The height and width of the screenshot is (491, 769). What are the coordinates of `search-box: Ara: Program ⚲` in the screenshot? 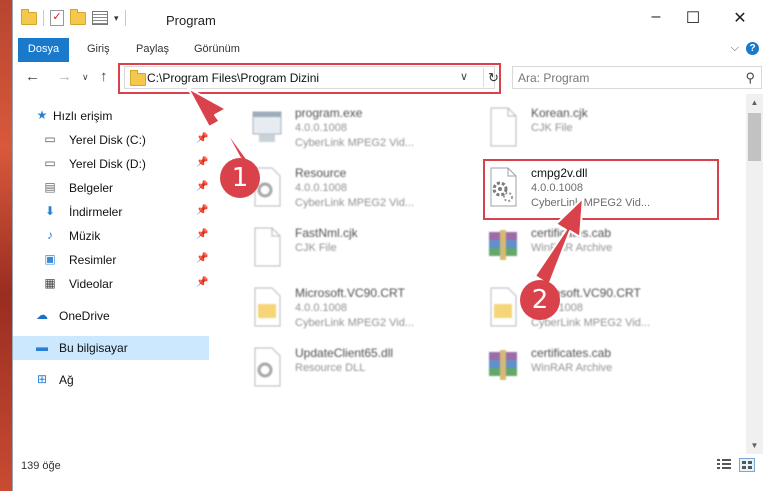 It's located at (637, 77).